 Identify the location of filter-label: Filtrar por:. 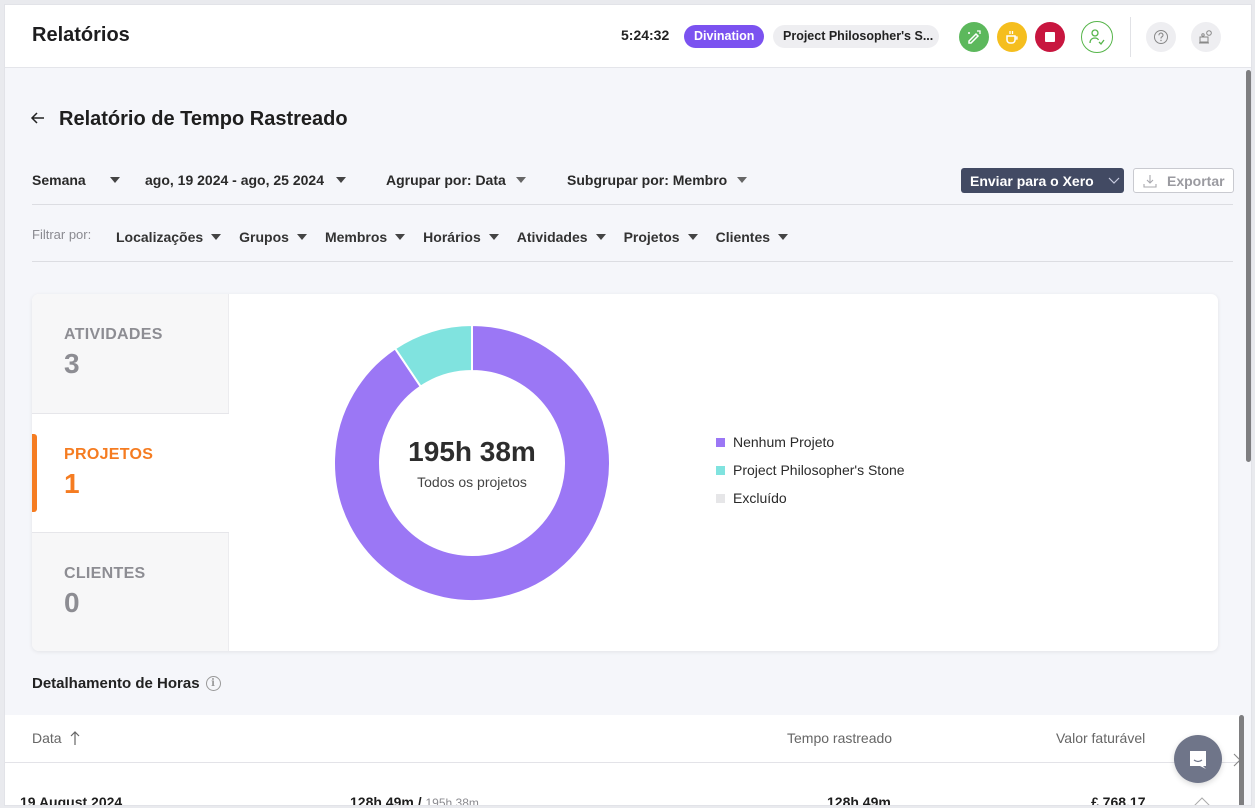
(62, 234).